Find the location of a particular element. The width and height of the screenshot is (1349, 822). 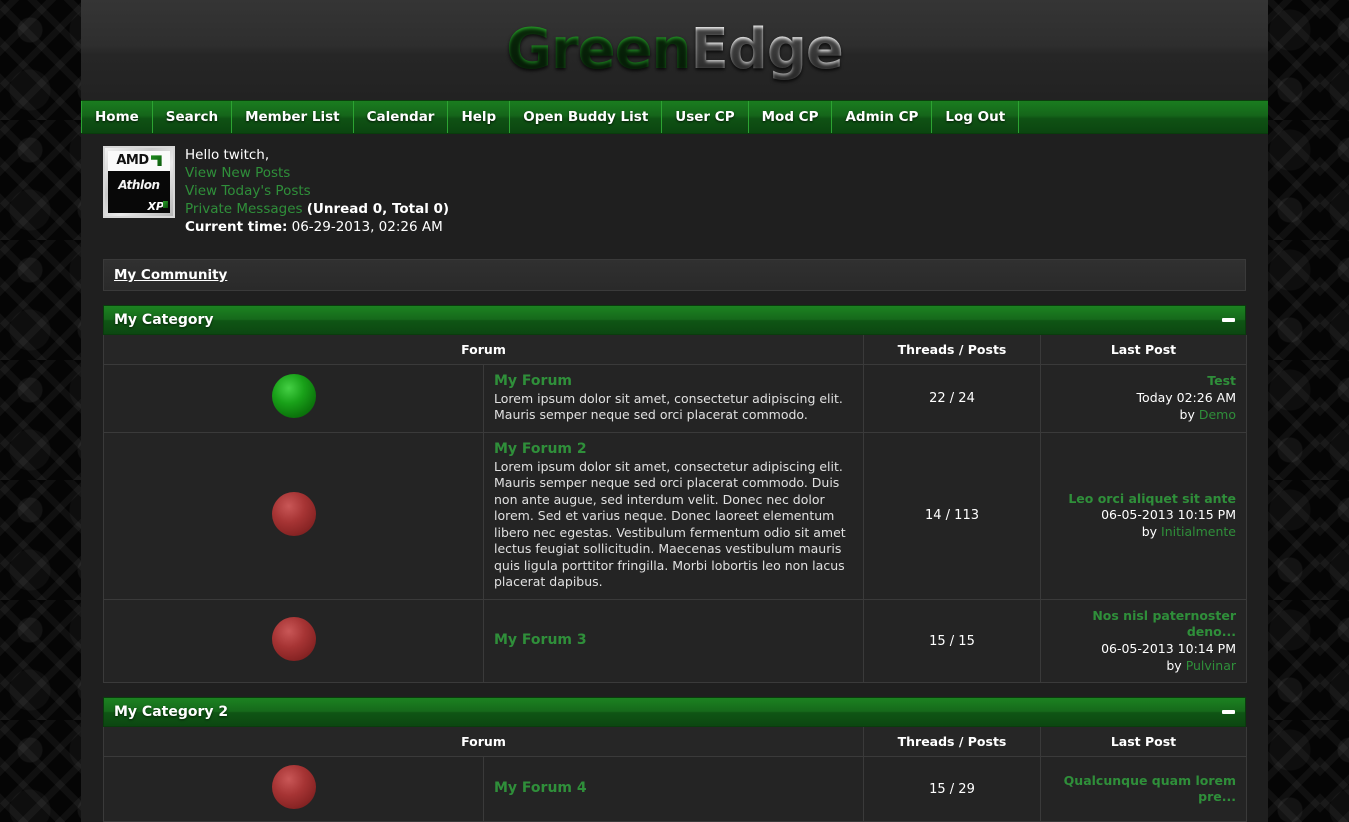

greeting-row: Hello twitch, is located at coordinates (317, 156).